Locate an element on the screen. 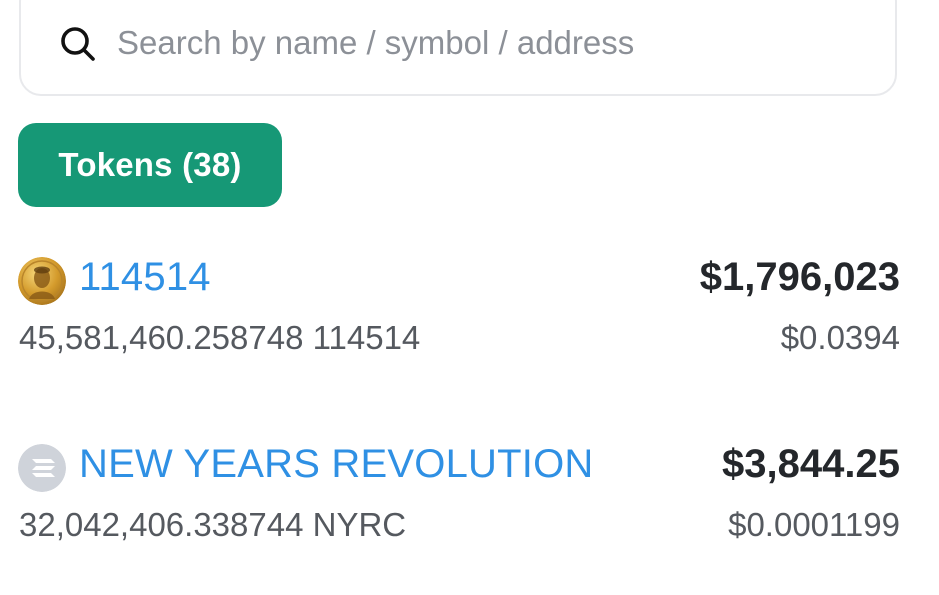  solana-token-icon is located at coordinates (42, 468).